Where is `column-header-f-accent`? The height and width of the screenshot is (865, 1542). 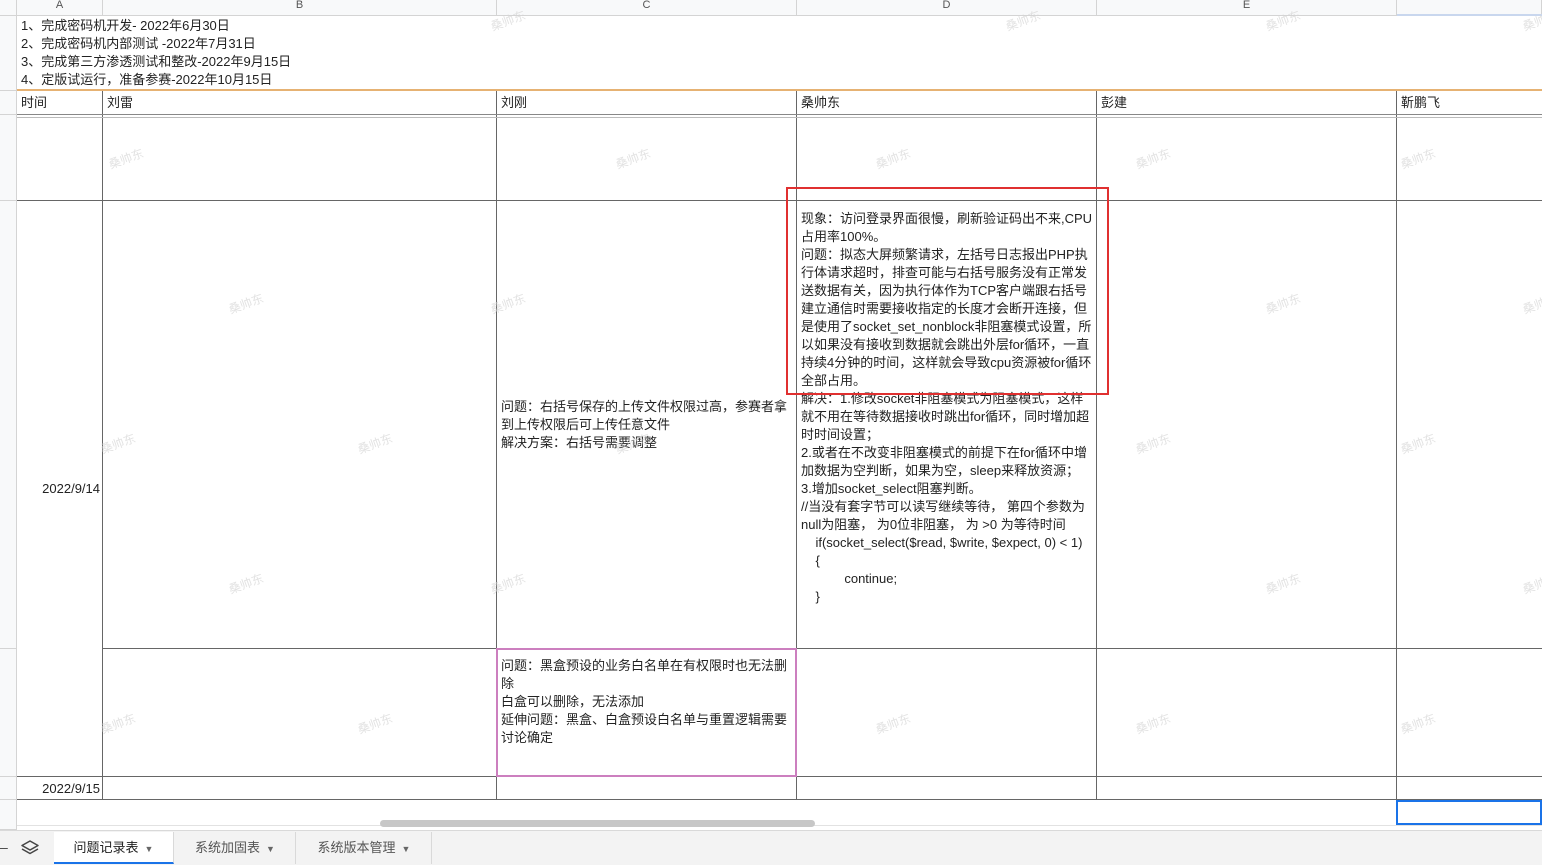 column-header-f-accent is located at coordinates (1469, 15).